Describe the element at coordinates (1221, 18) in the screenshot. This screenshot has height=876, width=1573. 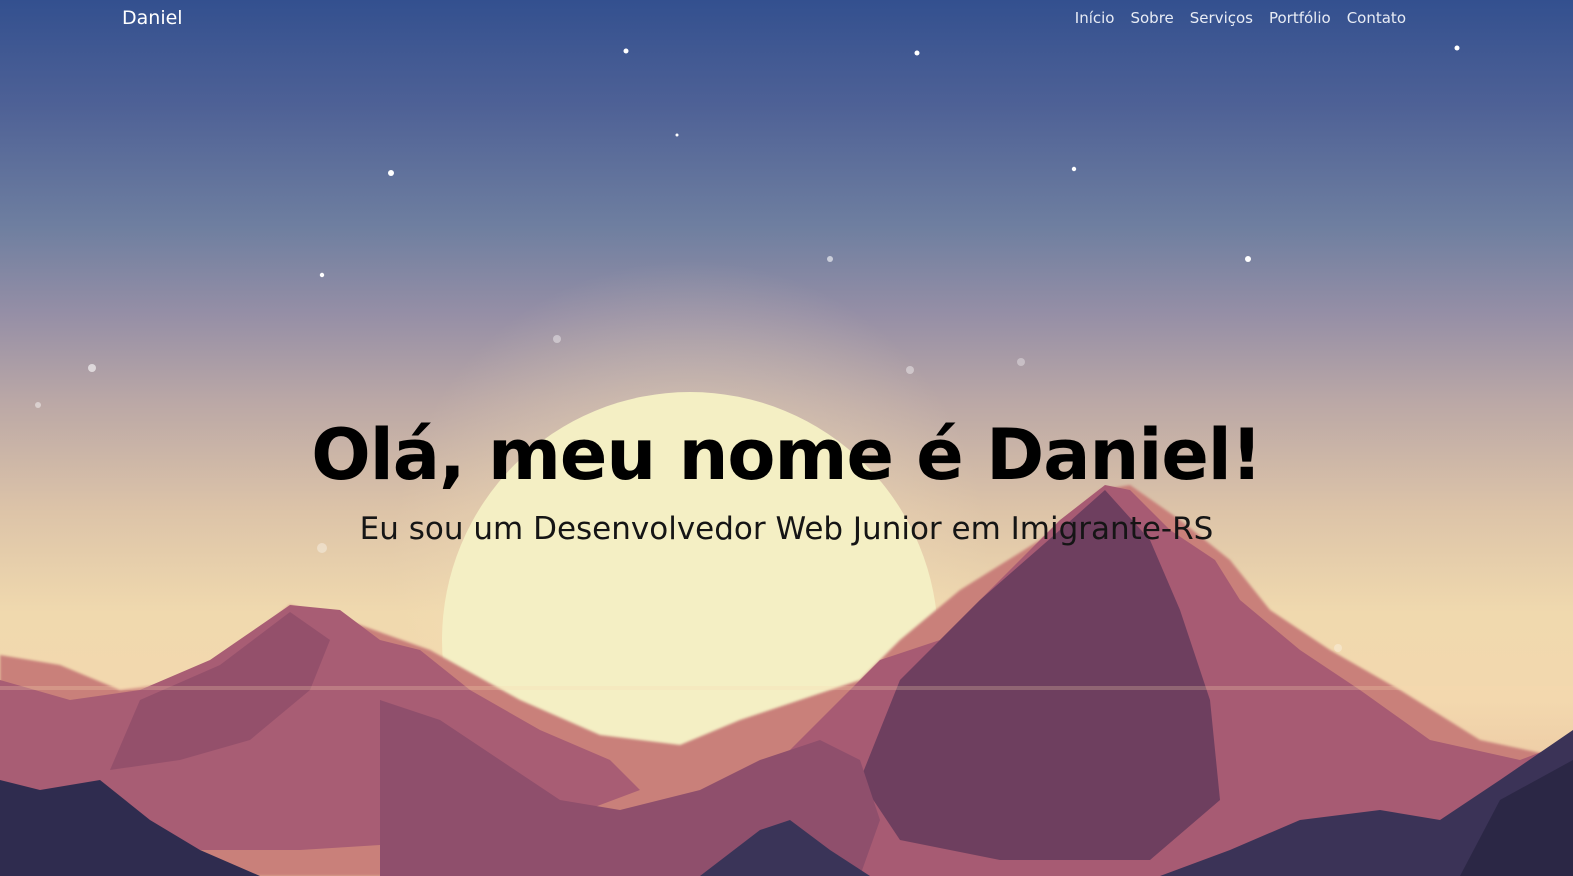
I see `nav-link-servicos: Serviços` at that location.